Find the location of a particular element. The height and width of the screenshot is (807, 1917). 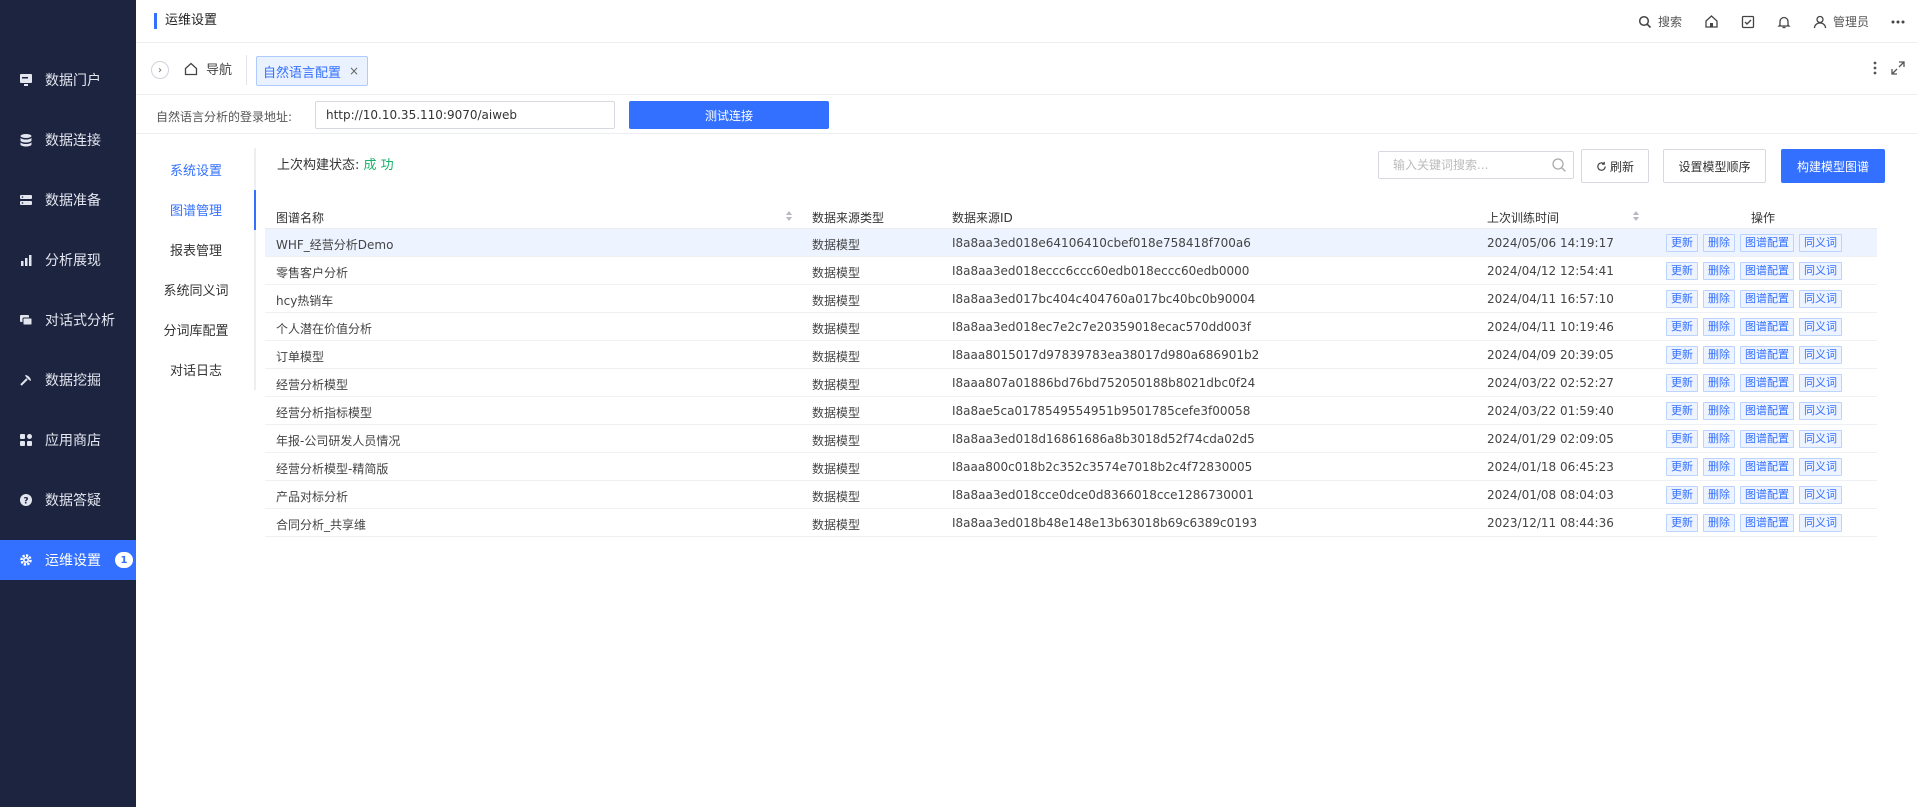

row-actions: 更新 删除 图谱配置 同义词 is located at coordinates (1754, 439).